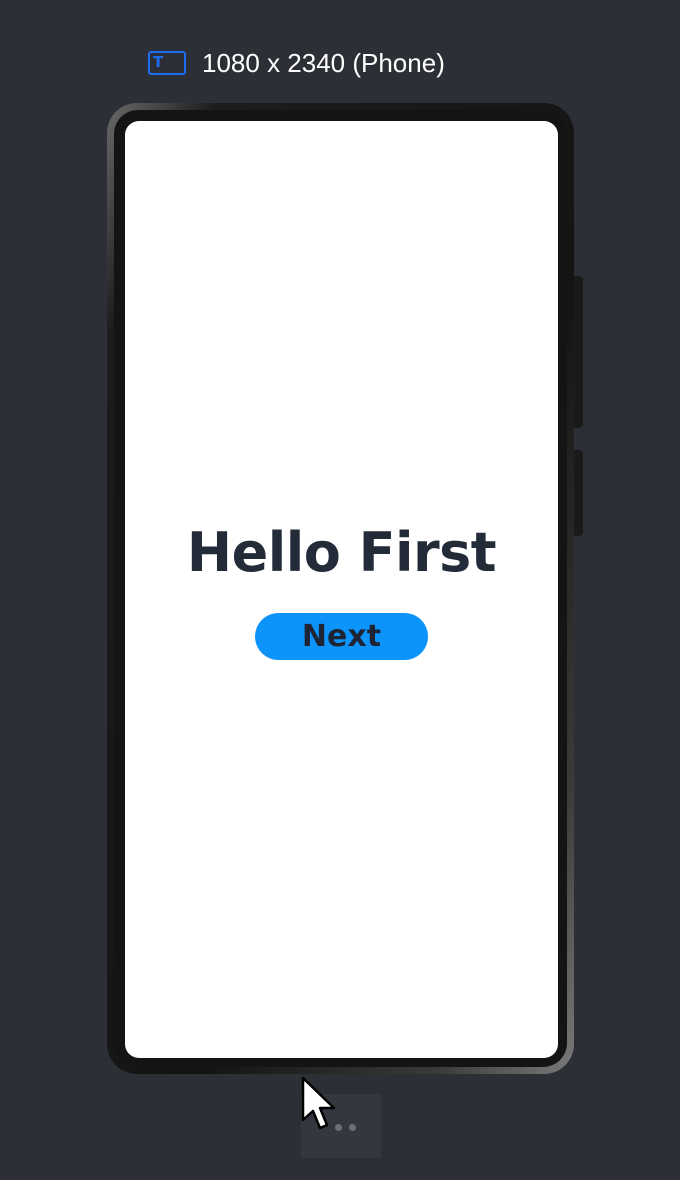 The width and height of the screenshot is (680, 1180). What do you see at coordinates (318, 1103) in the screenshot?
I see `mouse-pointer-icon` at bounding box center [318, 1103].